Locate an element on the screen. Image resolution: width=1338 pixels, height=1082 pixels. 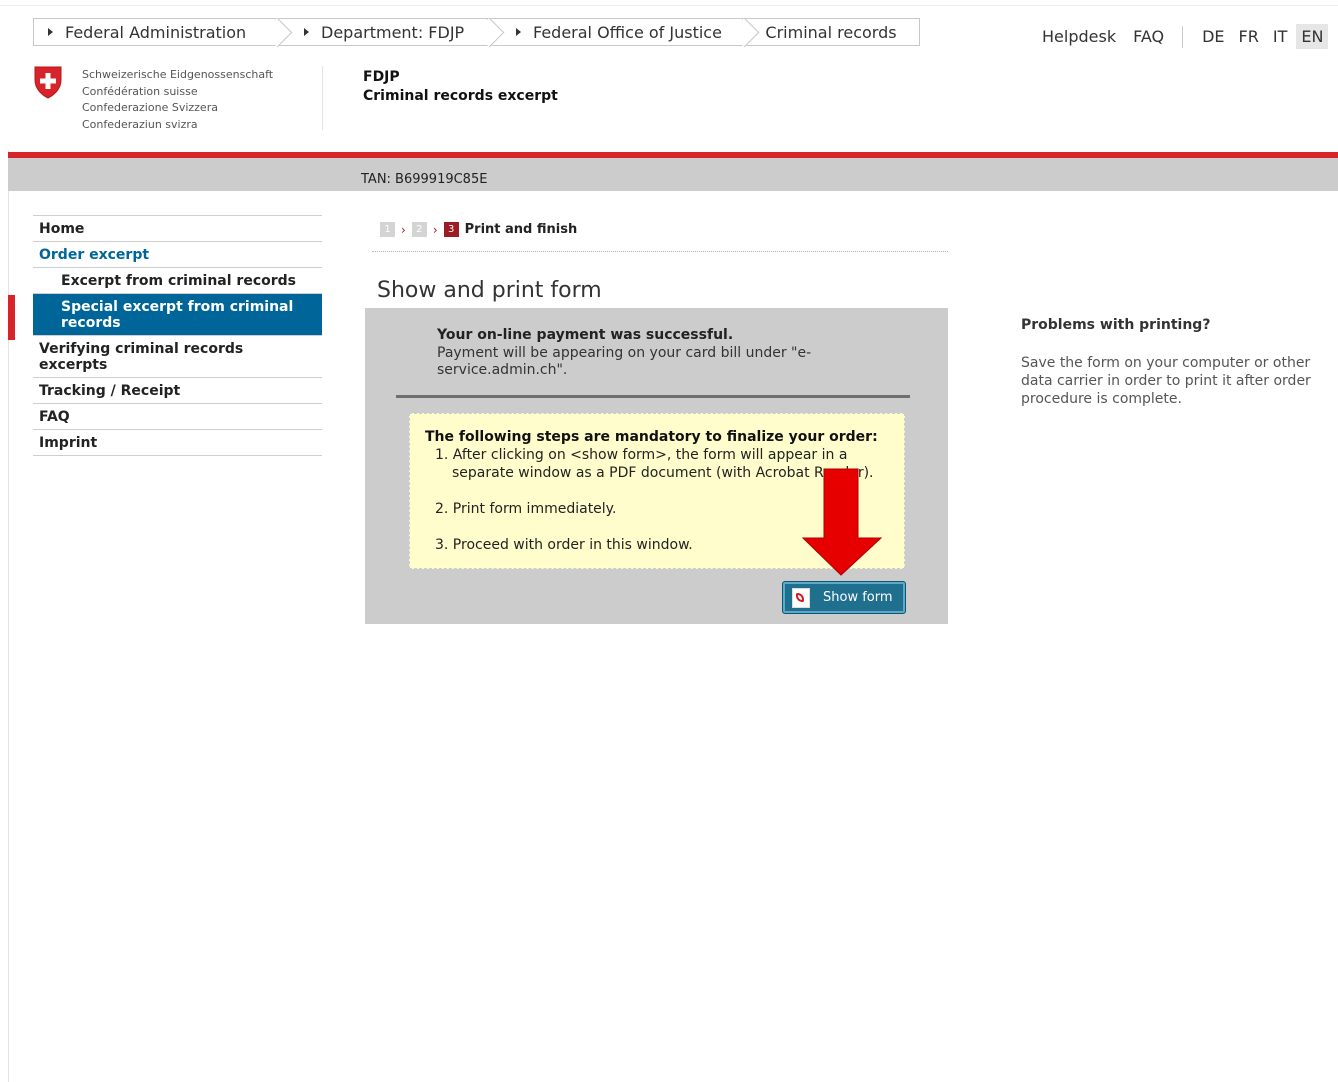
active-nav-marker is located at coordinates (11, 317).